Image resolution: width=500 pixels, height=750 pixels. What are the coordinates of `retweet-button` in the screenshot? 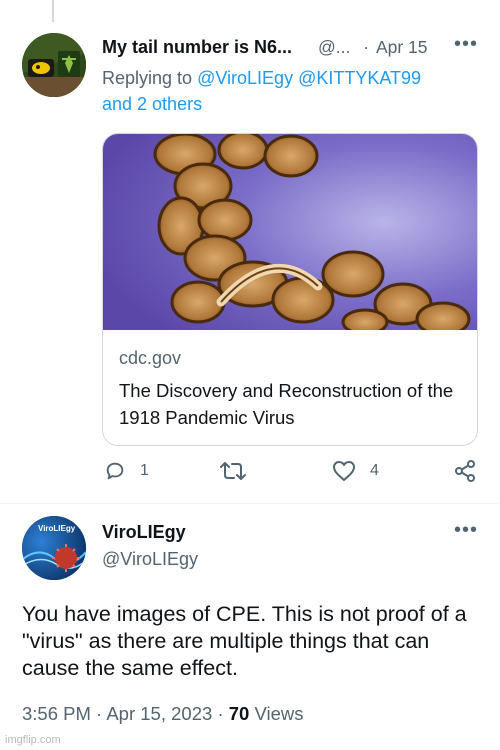 It's located at (240, 471).